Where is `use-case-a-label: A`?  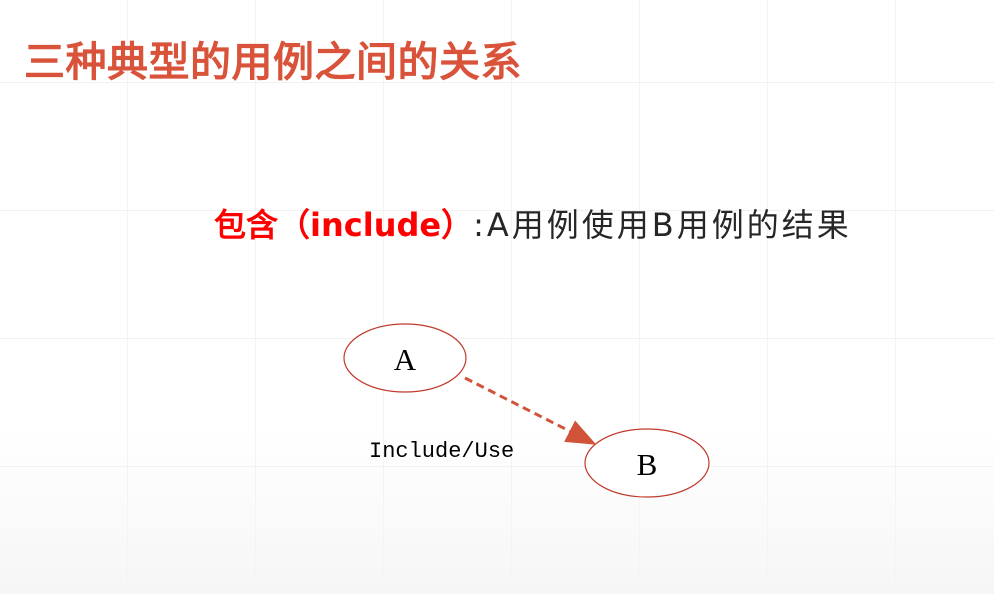 use-case-a-label: A is located at coordinates (405, 359).